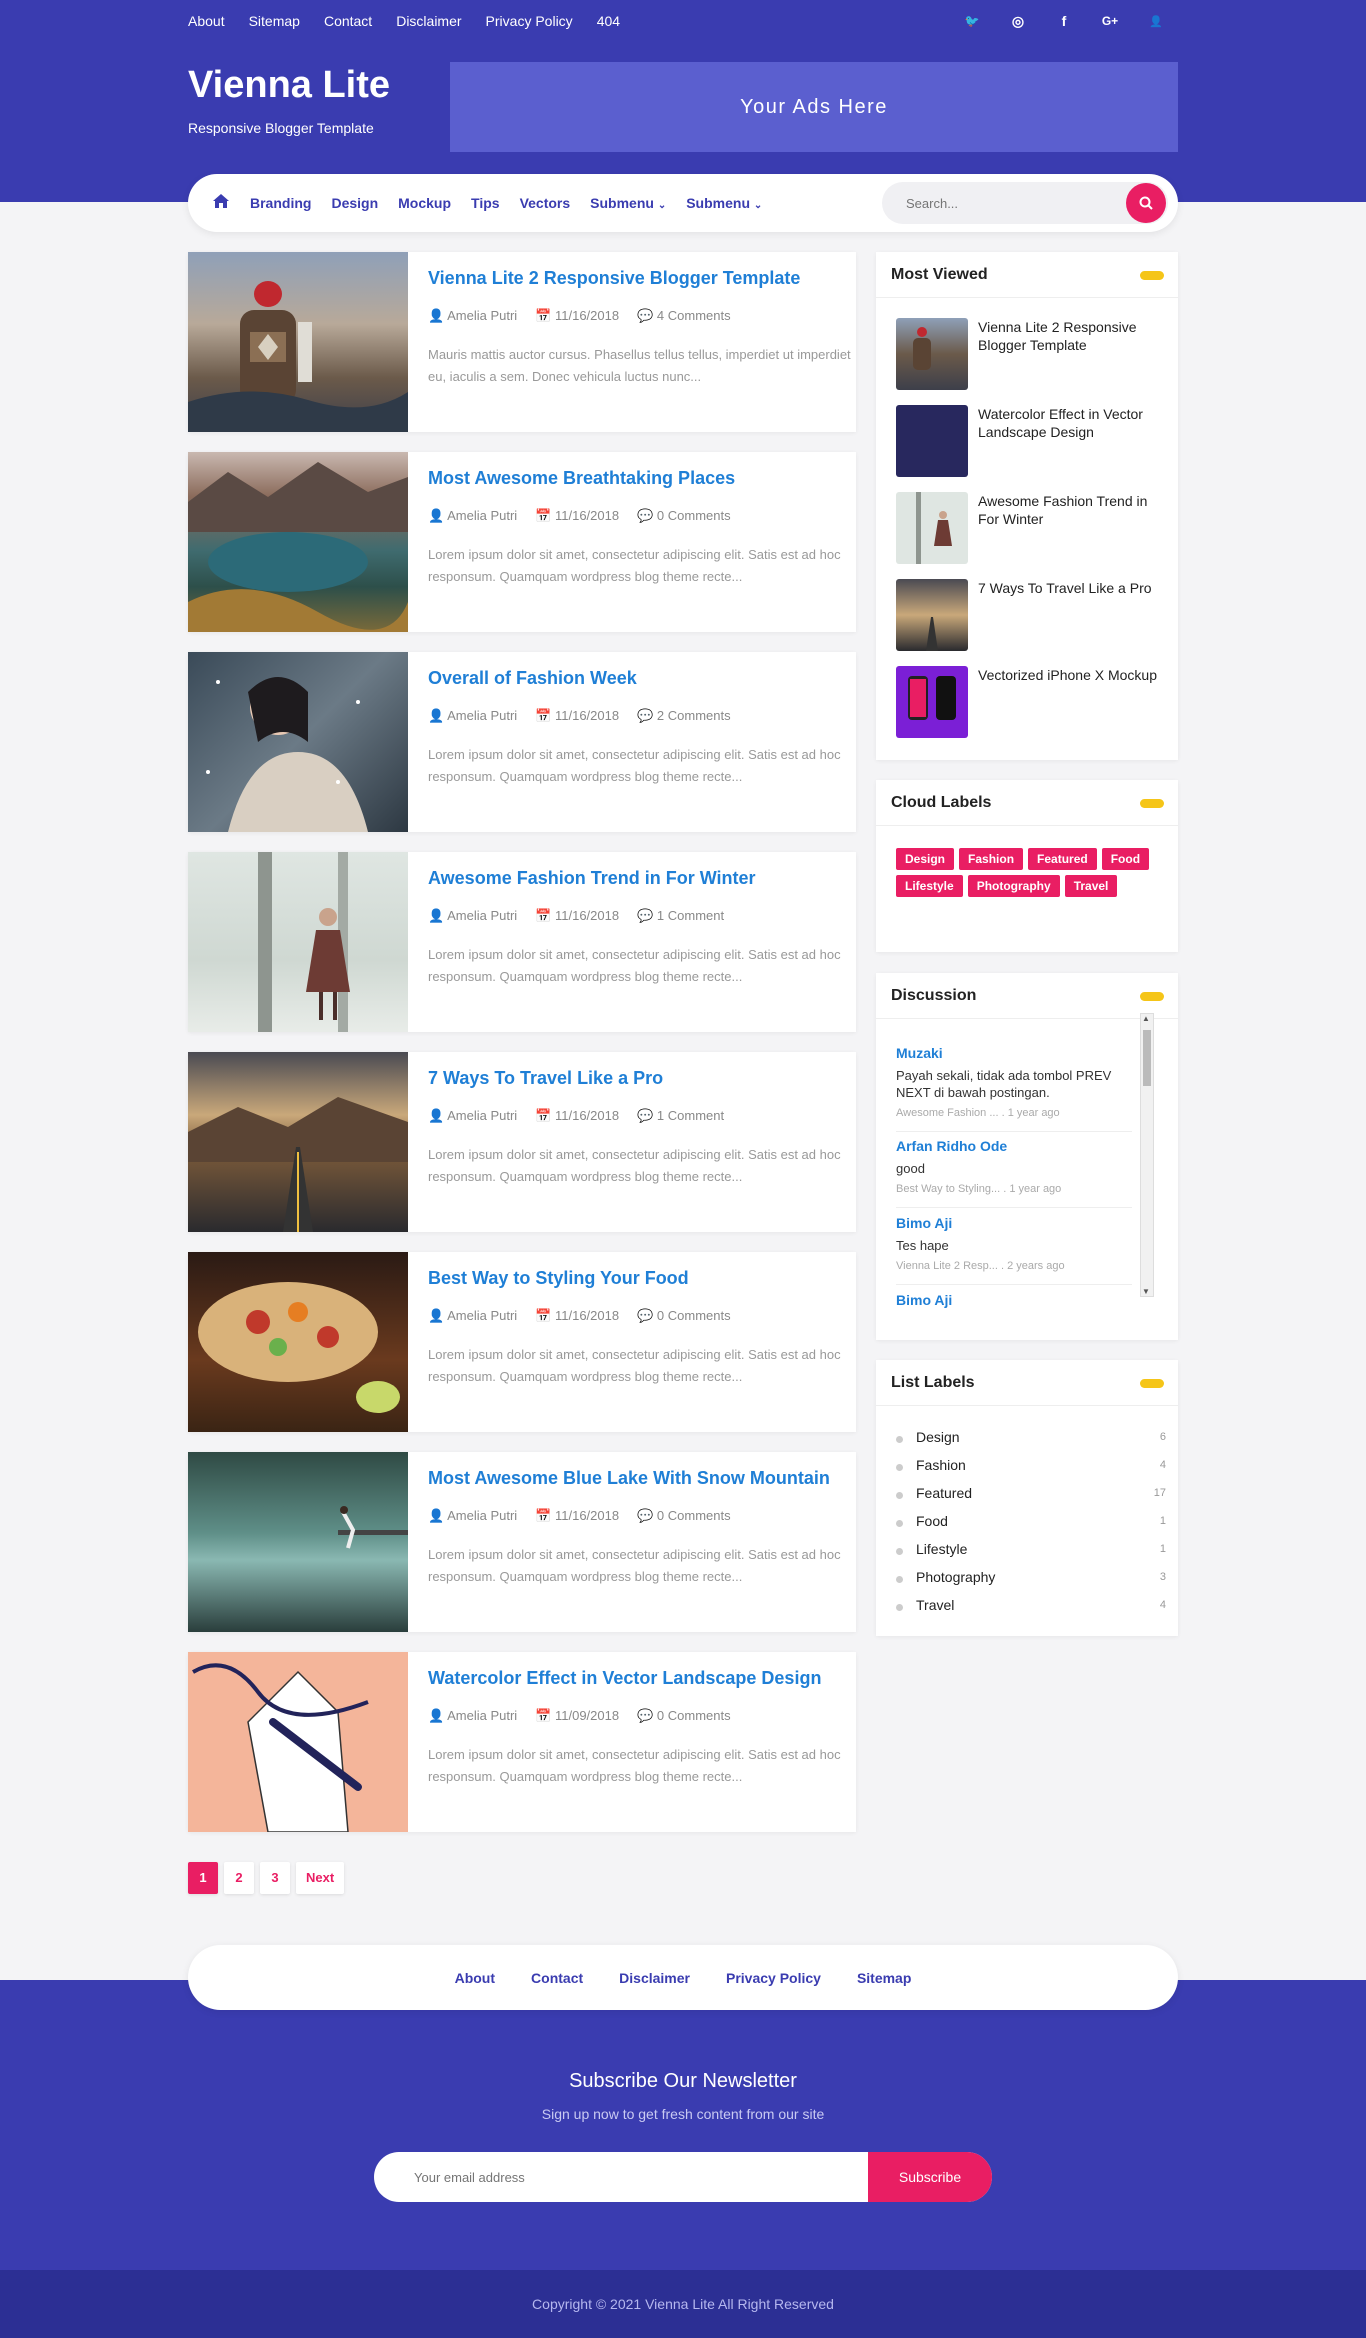 The image size is (1366, 2338). I want to click on footer-link-about: About, so click(475, 1978).